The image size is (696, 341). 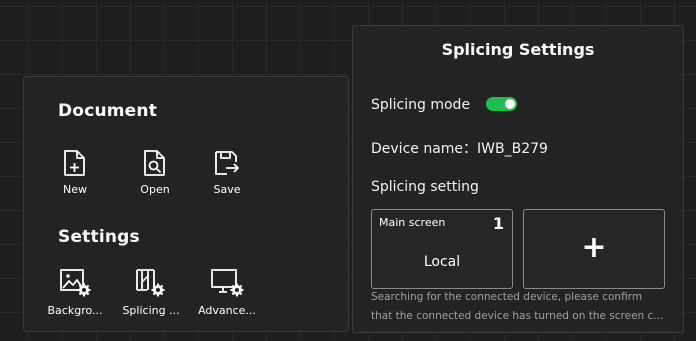 I want to click on device-name-value: IWB_B279, so click(x=512, y=149).